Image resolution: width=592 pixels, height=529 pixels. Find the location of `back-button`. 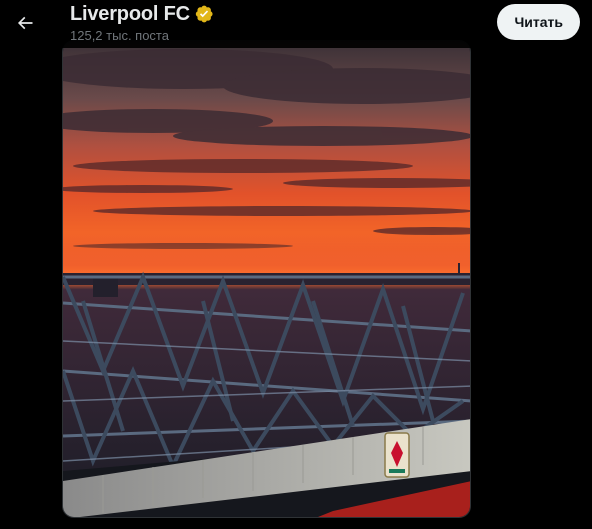

back-button is located at coordinates (25, 23).